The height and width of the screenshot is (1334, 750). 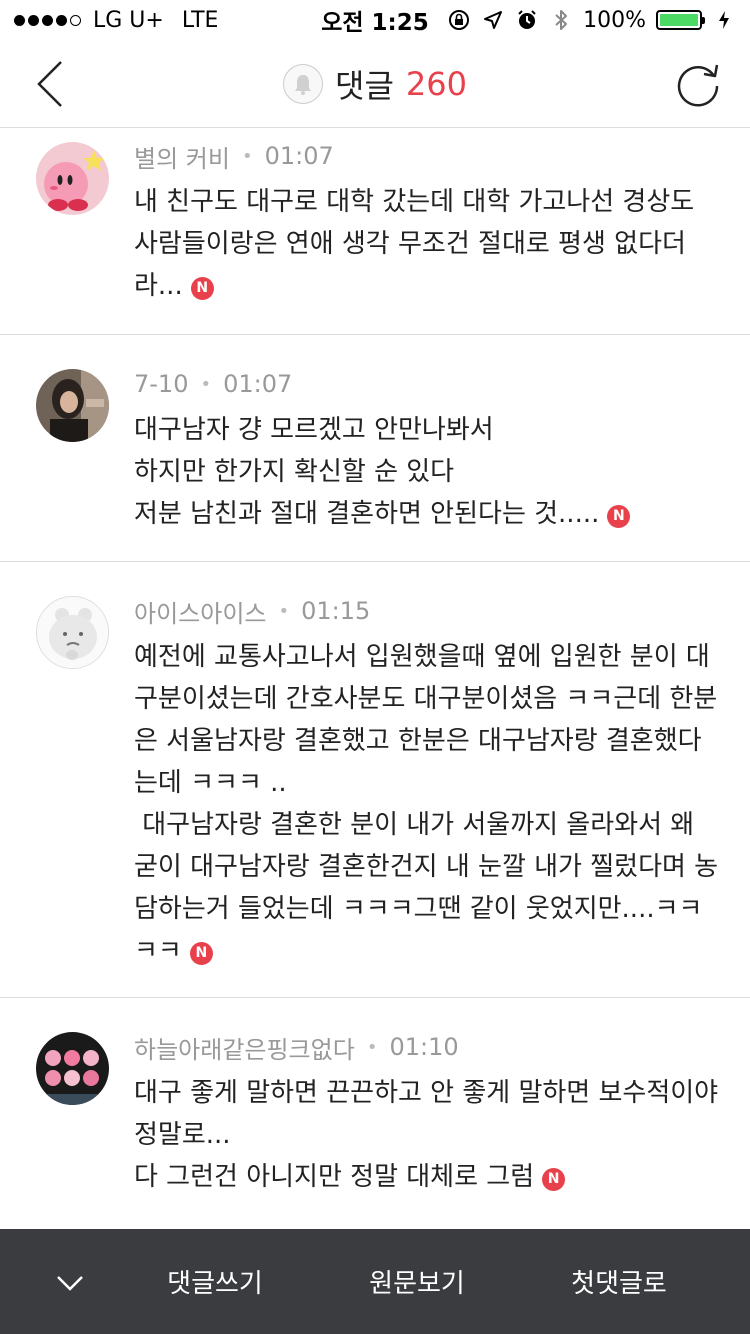 What do you see at coordinates (47, 20) in the screenshot?
I see `signal-strength-icon` at bounding box center [47, 20].